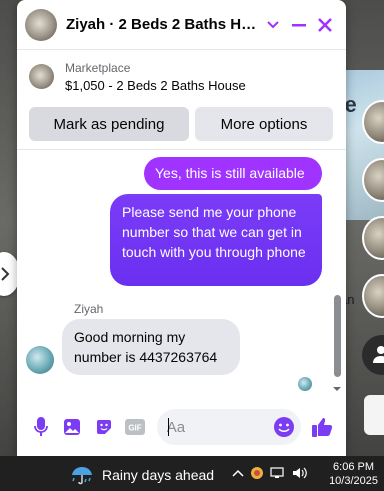 The width and height of the screenshot is (384, 491). Describe the element at coordinates (353, 474) in the screenshot. I see `clock: 6:06 PM 10/3/2025` at that location.